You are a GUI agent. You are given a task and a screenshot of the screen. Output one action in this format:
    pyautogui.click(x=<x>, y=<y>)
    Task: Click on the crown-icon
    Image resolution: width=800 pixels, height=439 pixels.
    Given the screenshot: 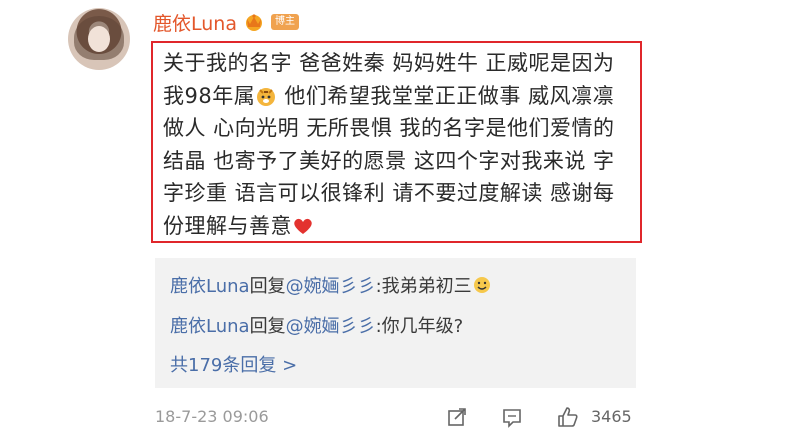 What is the action you would take?
    pyautogui.click(x=253, y=22)
    